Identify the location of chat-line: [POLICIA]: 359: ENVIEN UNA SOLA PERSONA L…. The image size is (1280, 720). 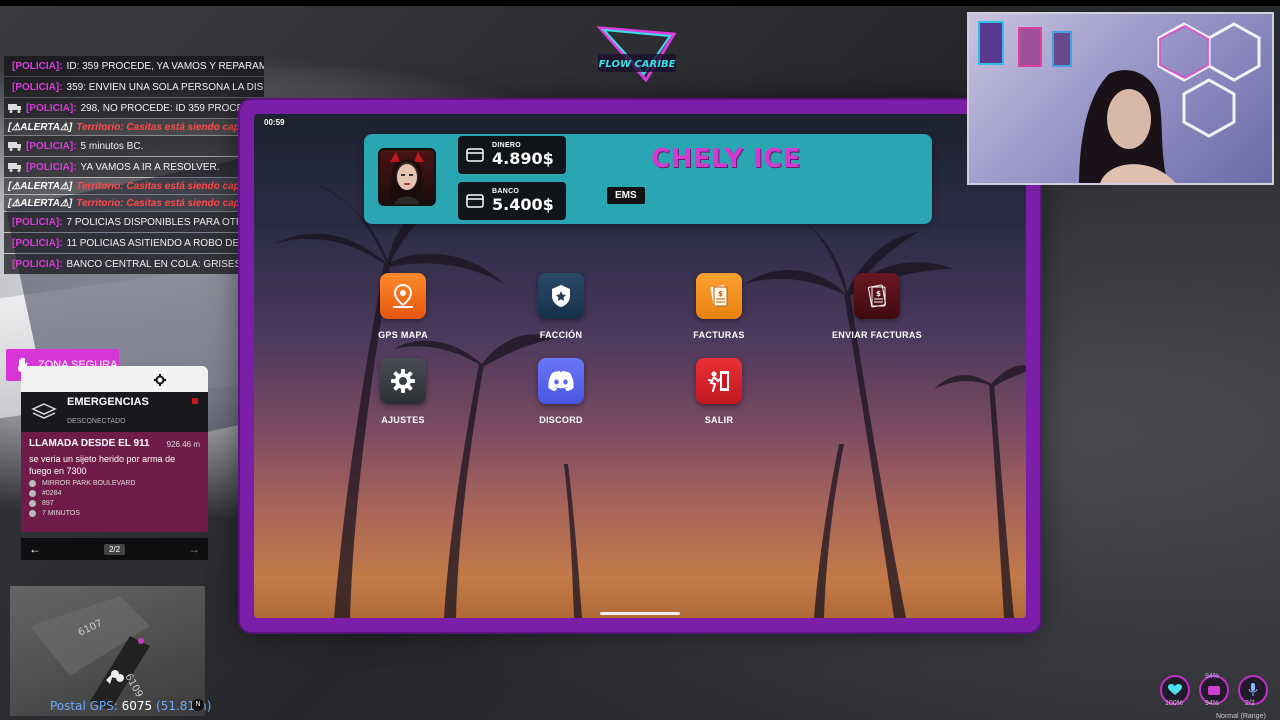
(134, 87).